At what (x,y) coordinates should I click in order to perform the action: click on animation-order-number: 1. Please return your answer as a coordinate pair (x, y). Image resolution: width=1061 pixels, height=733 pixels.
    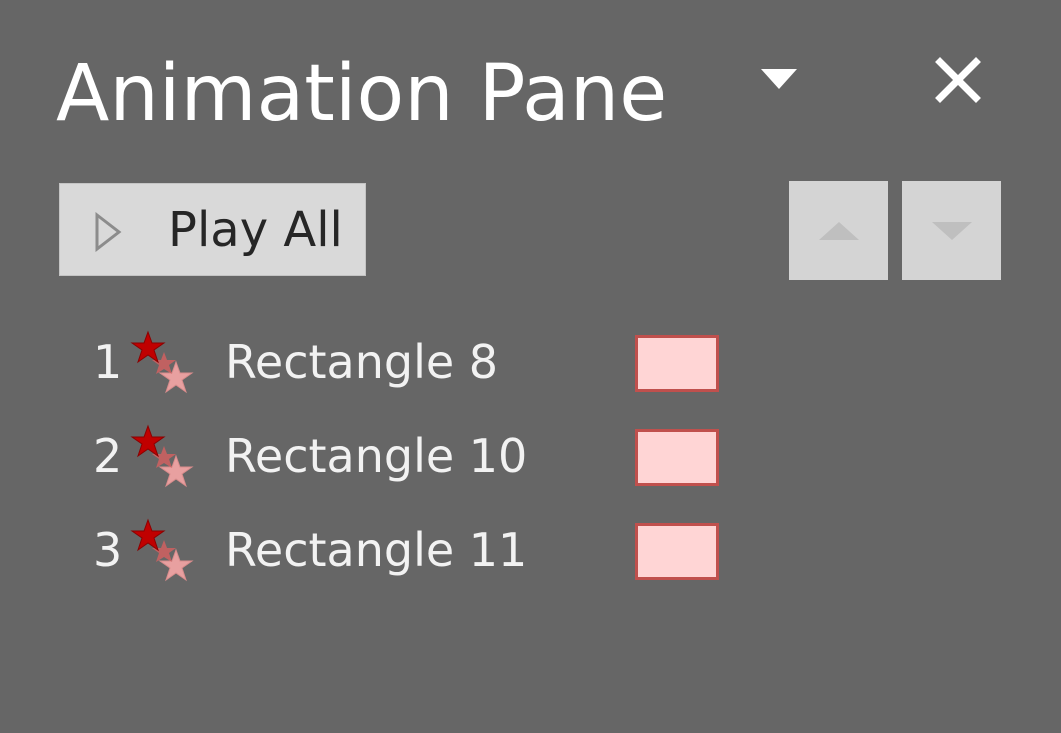
    Looking at the image, I should click on (108, 362).